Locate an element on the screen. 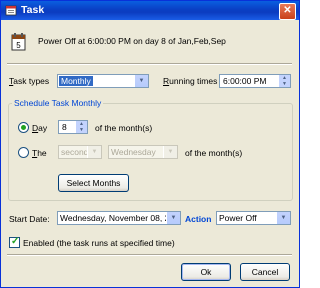 The width and height of the screenshot is (320, 288). calendar-task-icon: 5 is located at coordinates (18, 42).